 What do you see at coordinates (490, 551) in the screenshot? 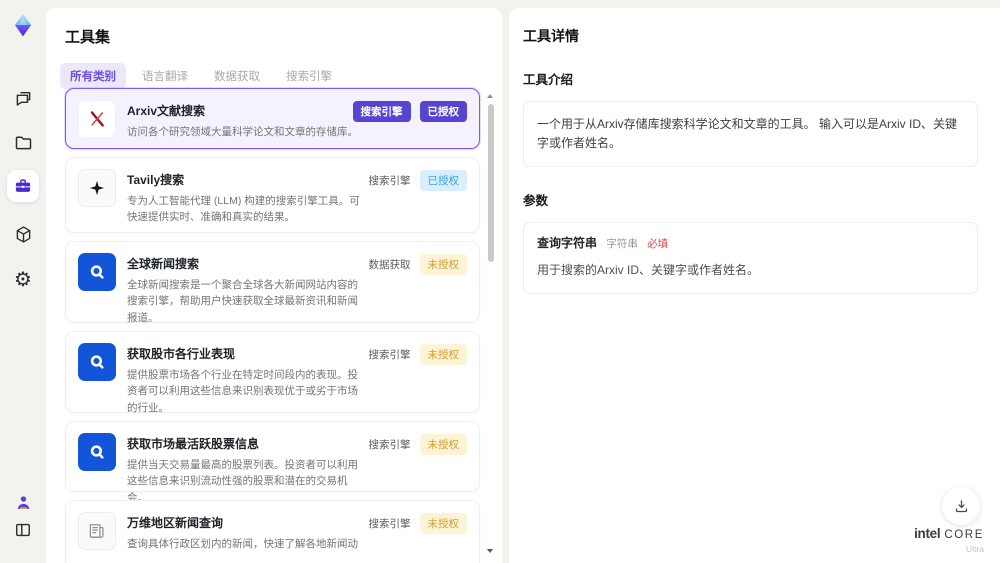
I see `scrollbar-down-arrow` at bounding box center [490, 551].